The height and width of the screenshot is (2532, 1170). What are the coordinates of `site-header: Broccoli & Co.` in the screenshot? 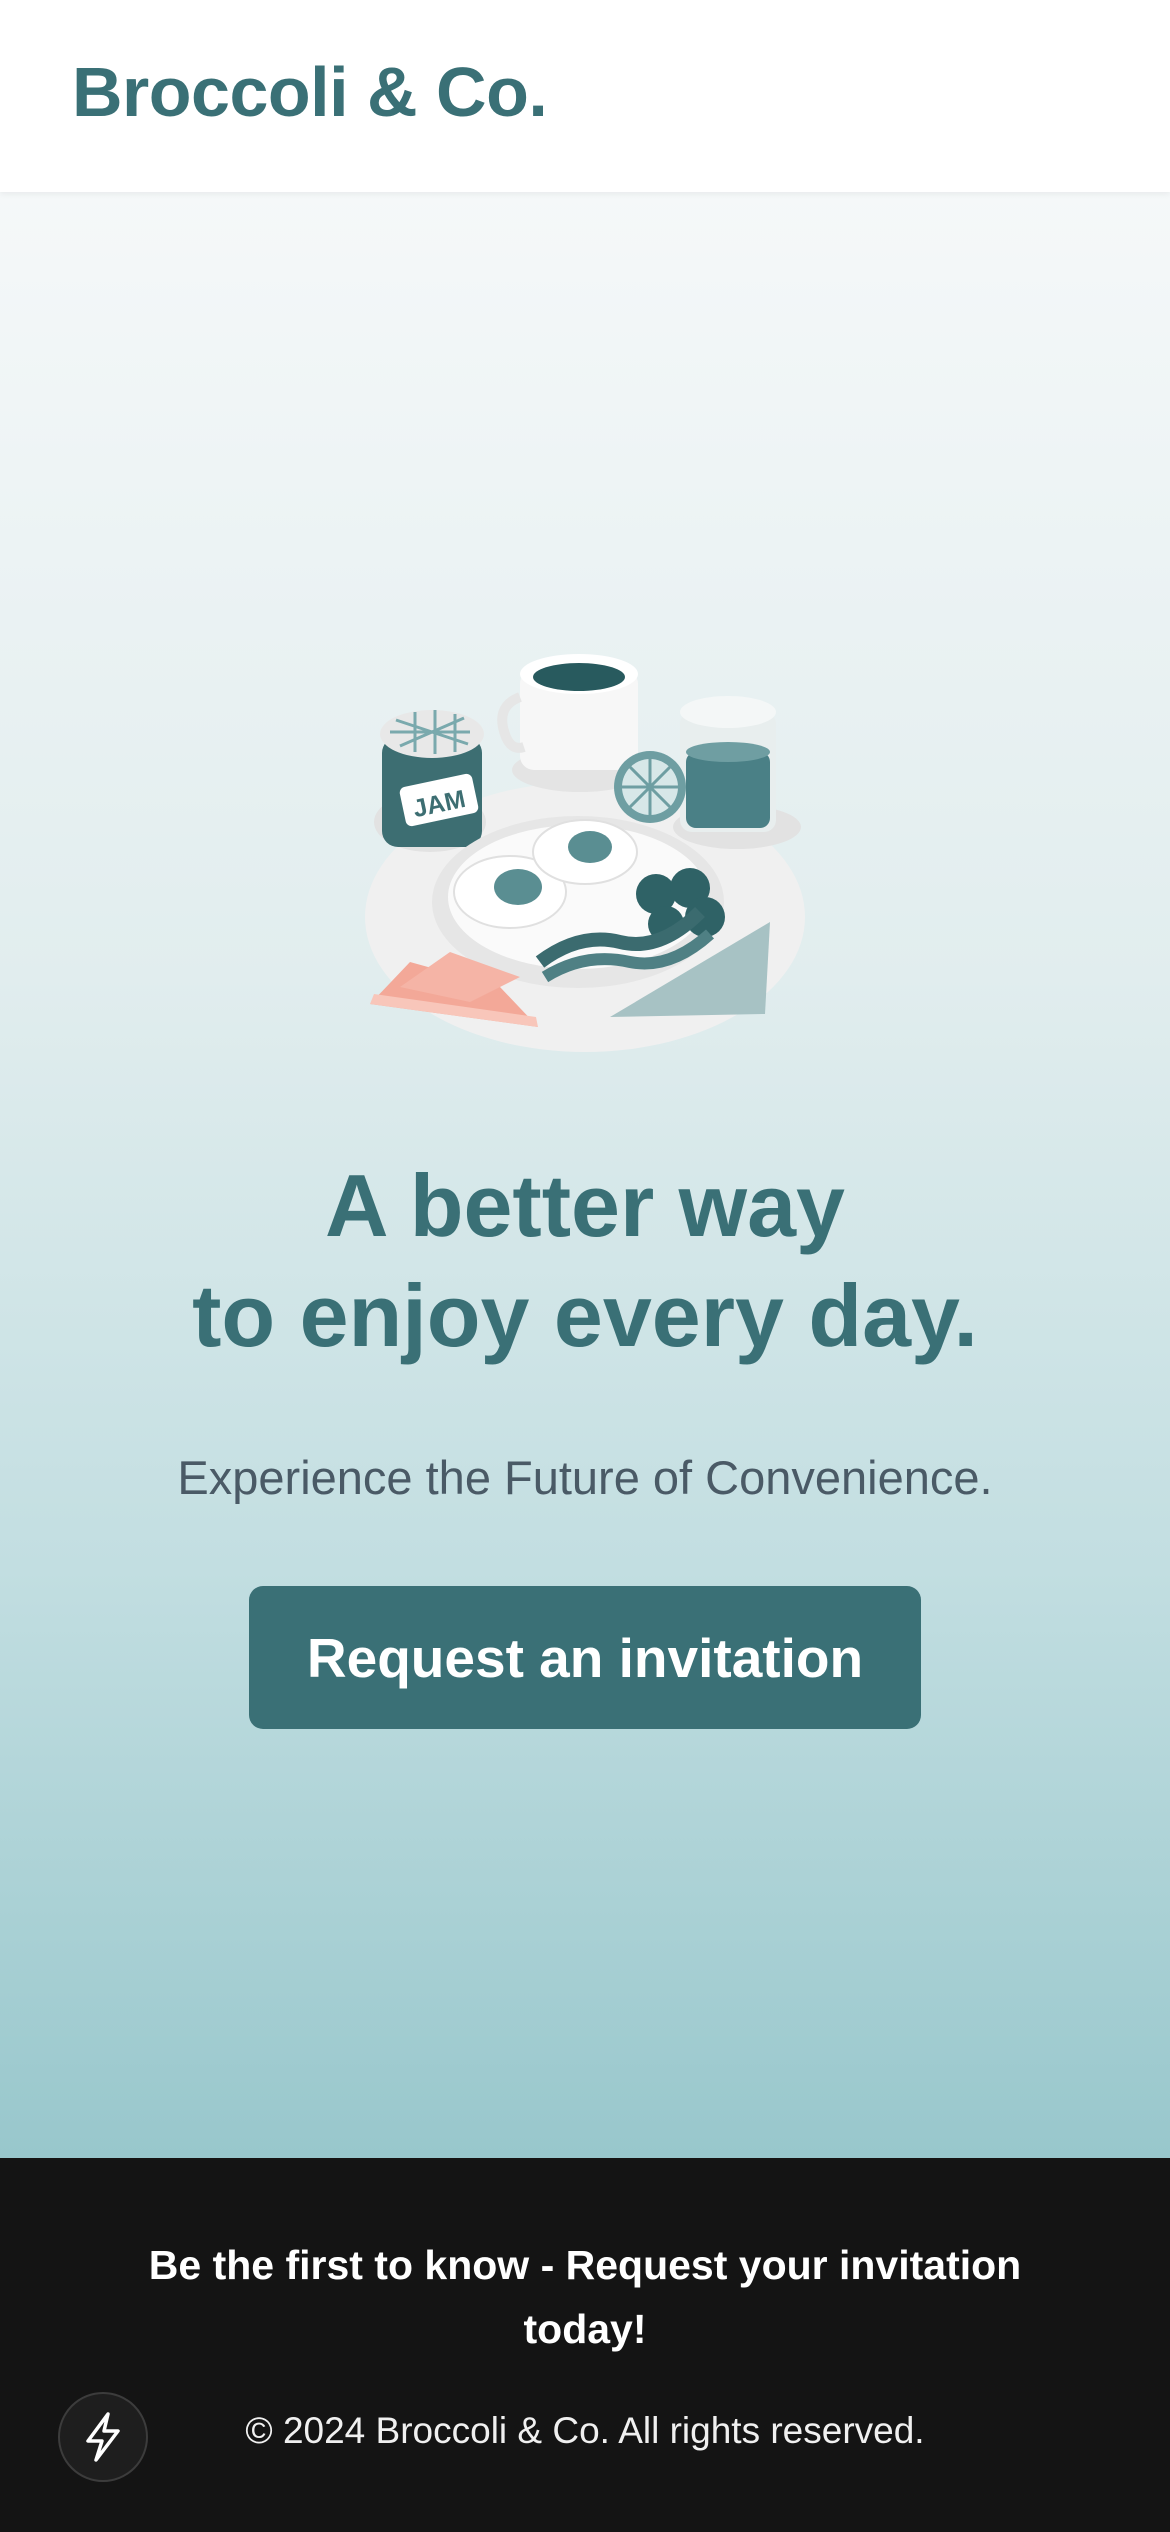 It's located at (585, 96).